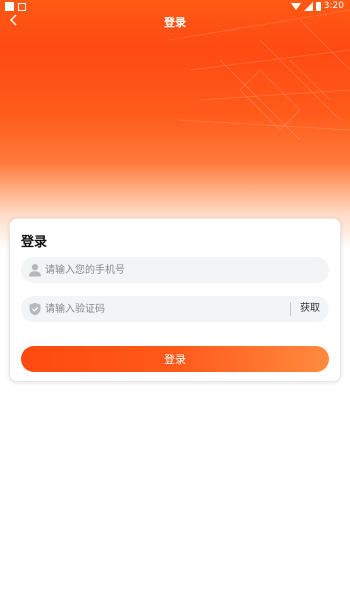  I want to click on page-title: 登录, so click(175, 22).